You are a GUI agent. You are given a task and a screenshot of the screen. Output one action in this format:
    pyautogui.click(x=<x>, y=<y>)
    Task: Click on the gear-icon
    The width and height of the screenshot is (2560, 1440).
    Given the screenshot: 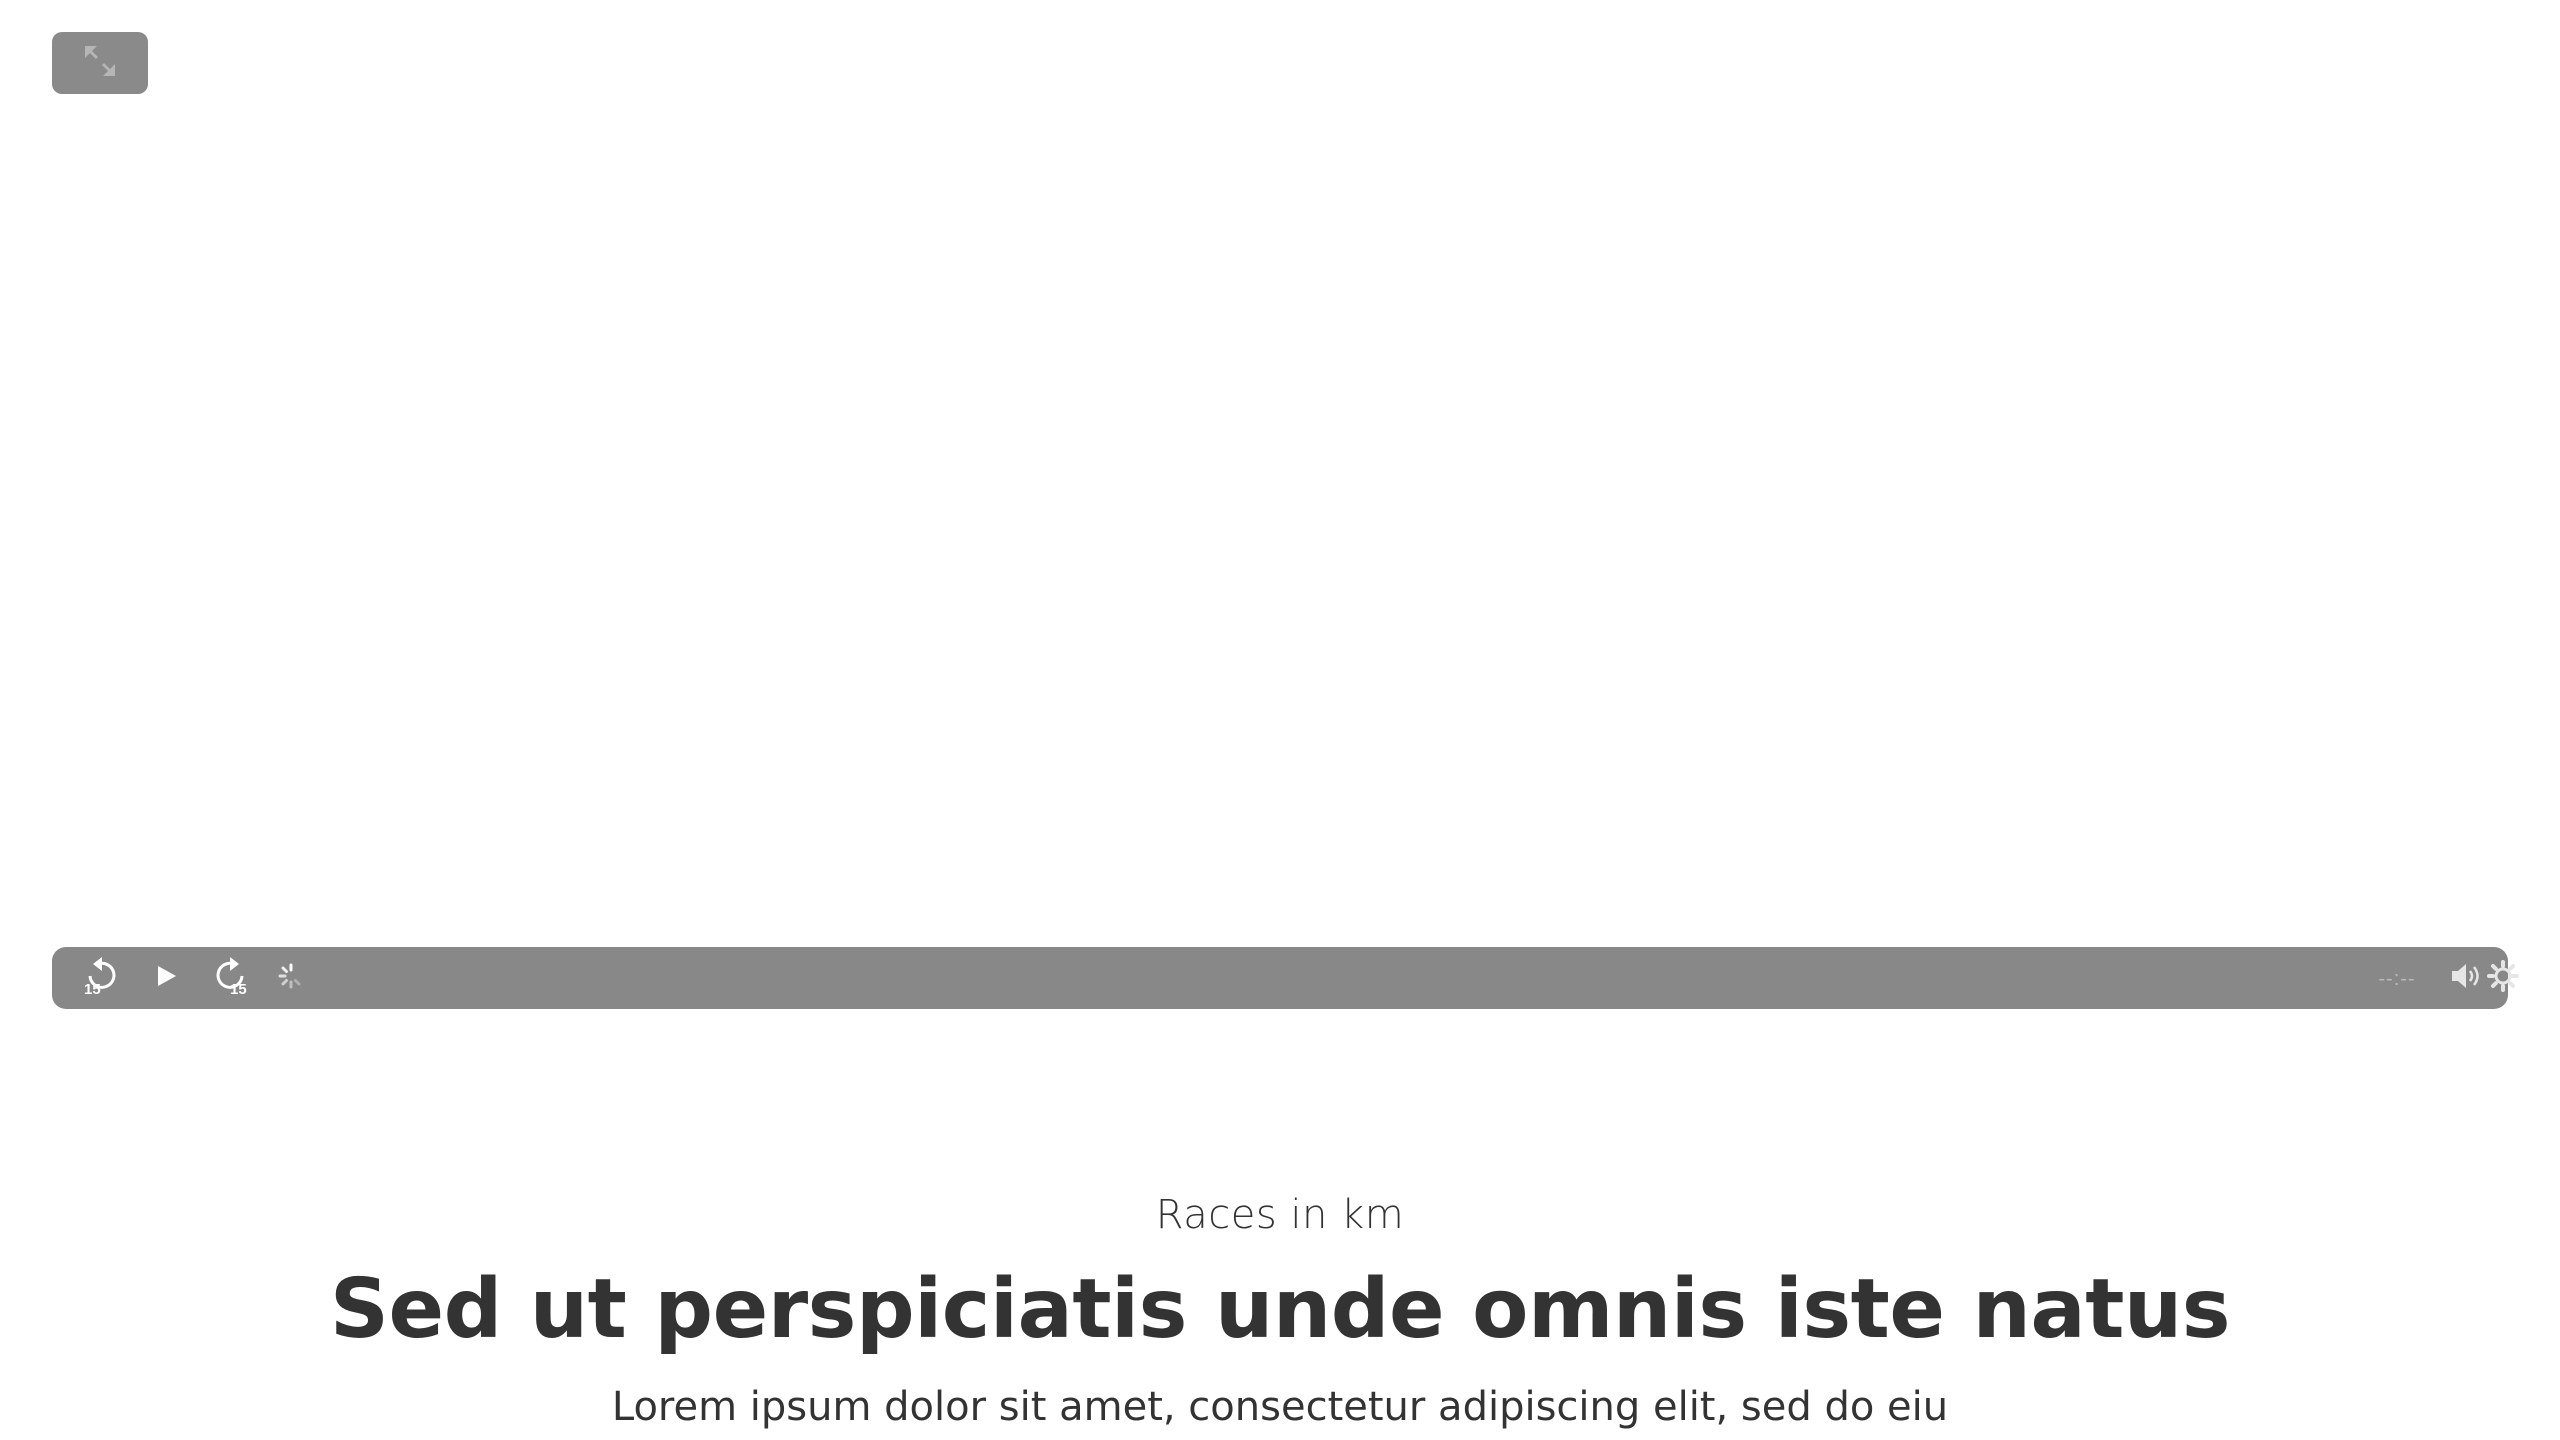 What is the action you would take?
    pyautogui.click(x=2503, y=978)
    